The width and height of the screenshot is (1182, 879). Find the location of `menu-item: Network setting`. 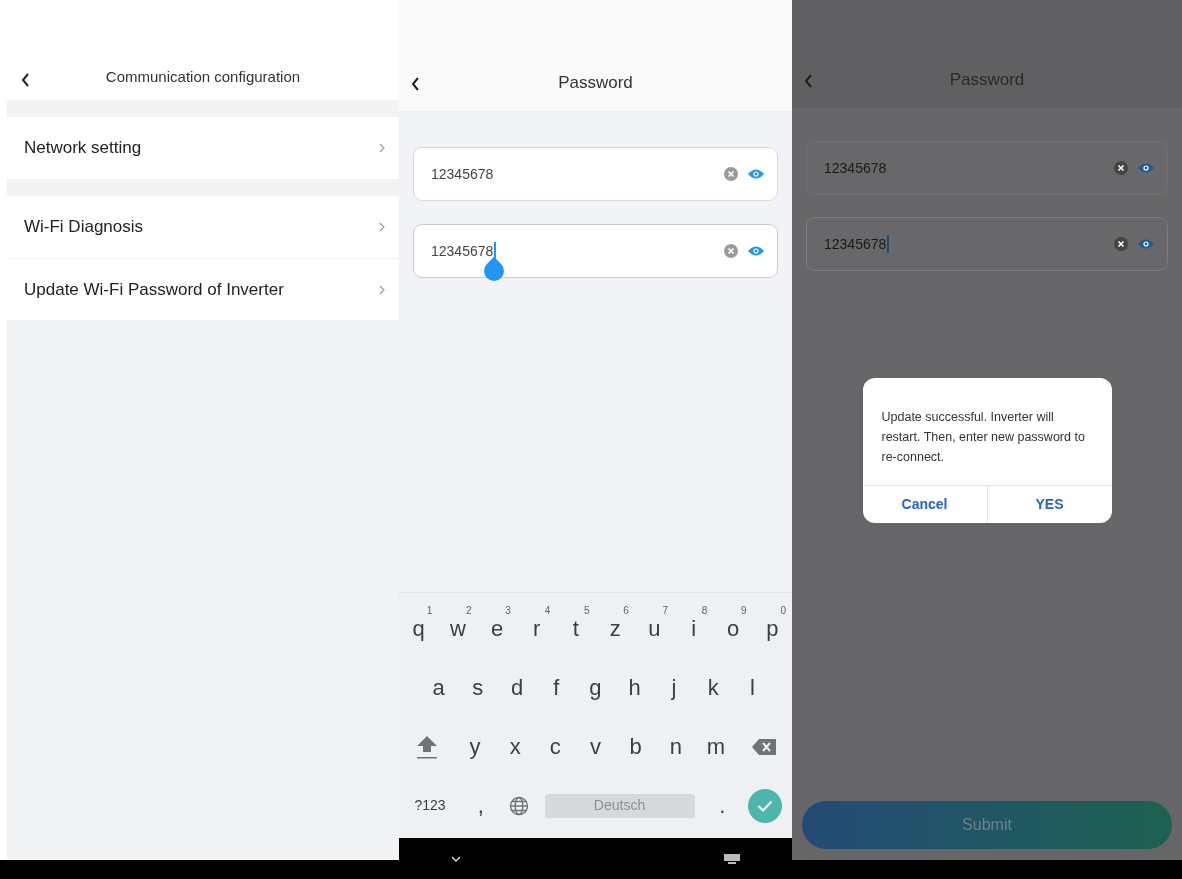

menu-item: Network setting is located at coordinates (203, 148).